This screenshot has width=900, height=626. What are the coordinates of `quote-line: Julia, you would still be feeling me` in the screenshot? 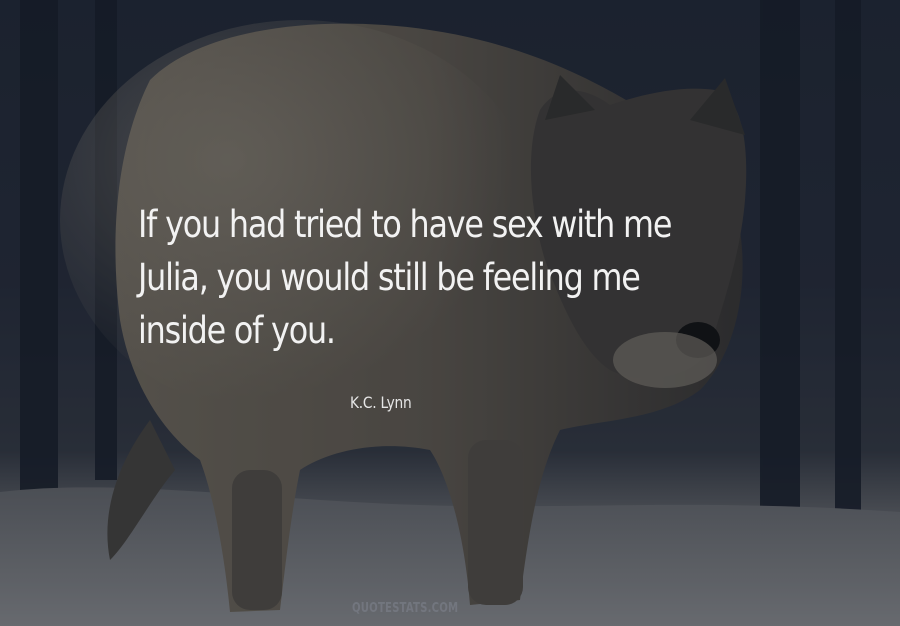 It's located at (389, 277).